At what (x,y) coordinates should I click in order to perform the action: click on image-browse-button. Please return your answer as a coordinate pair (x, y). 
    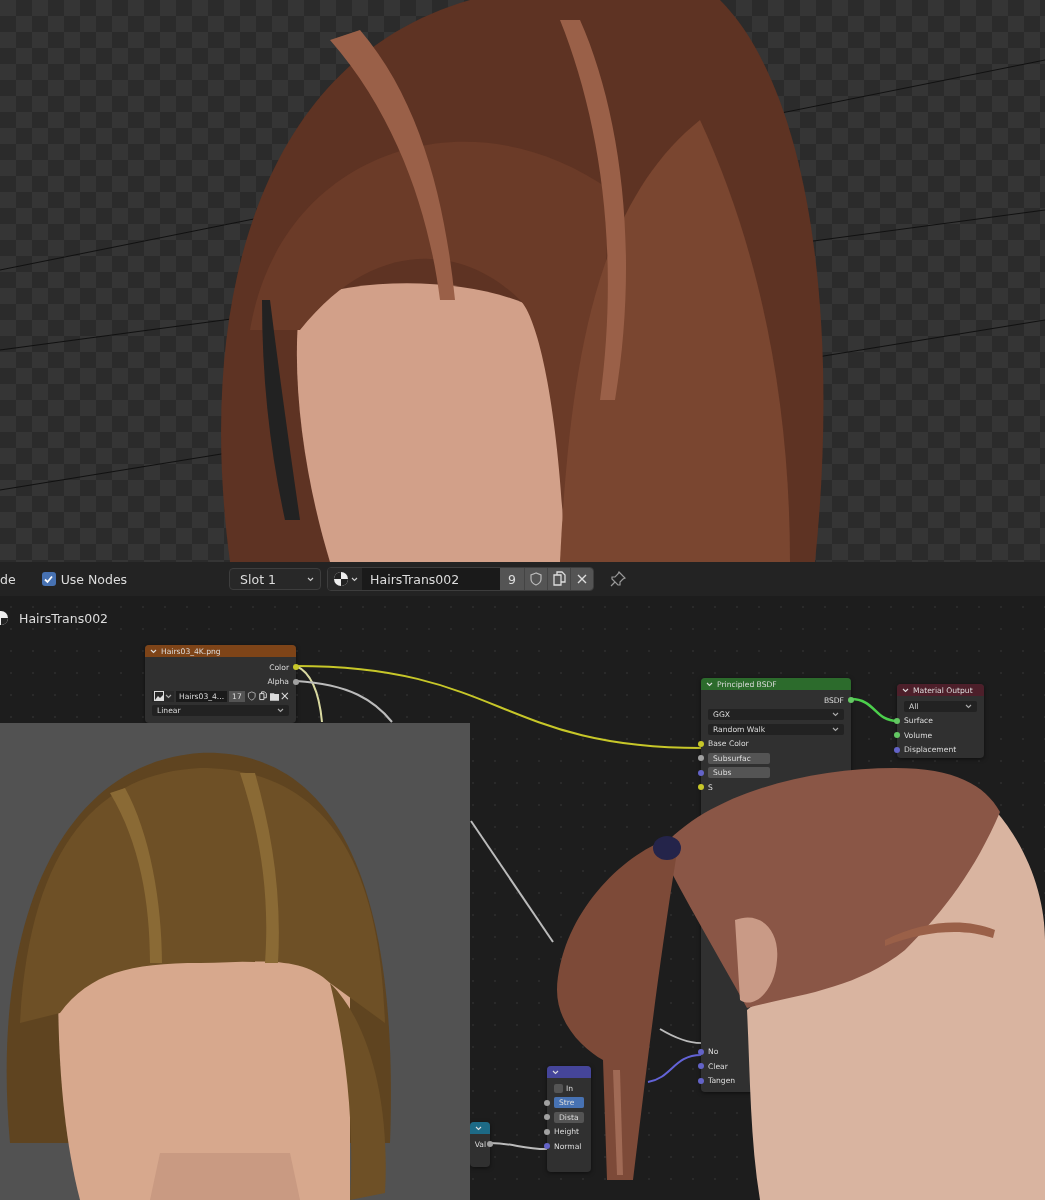
    Looking at the image, I should click on (163, 696).